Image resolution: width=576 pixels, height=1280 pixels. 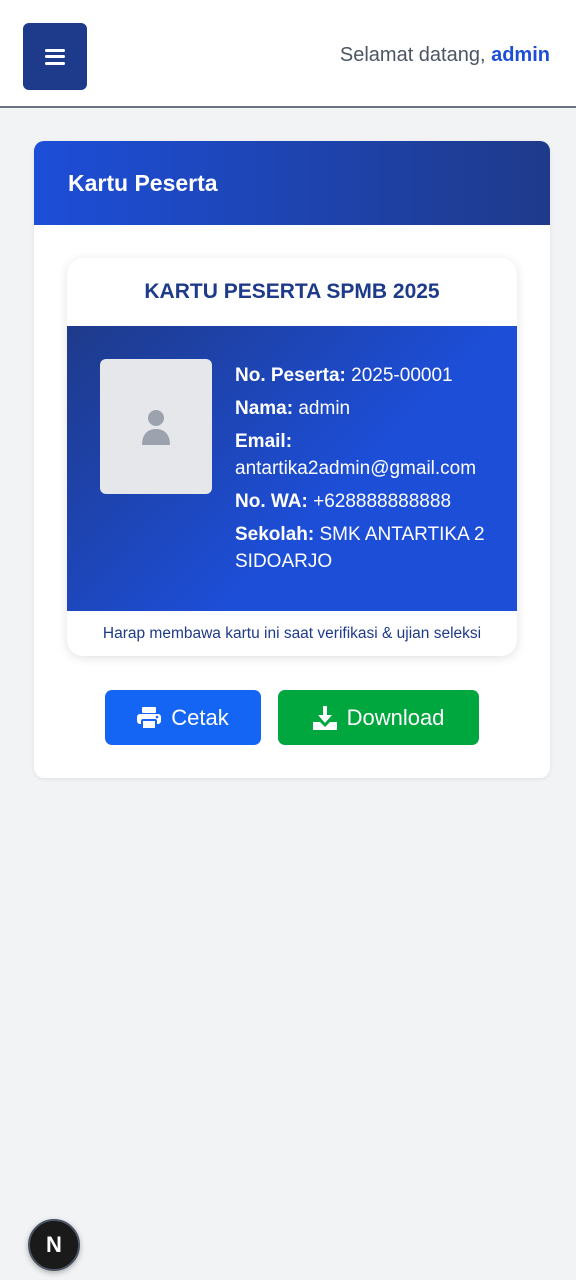 What do you see at coordinates (200, 717) in the screenshot?
I see `print-button-label: Cetak` at bounding box center [200, 717].